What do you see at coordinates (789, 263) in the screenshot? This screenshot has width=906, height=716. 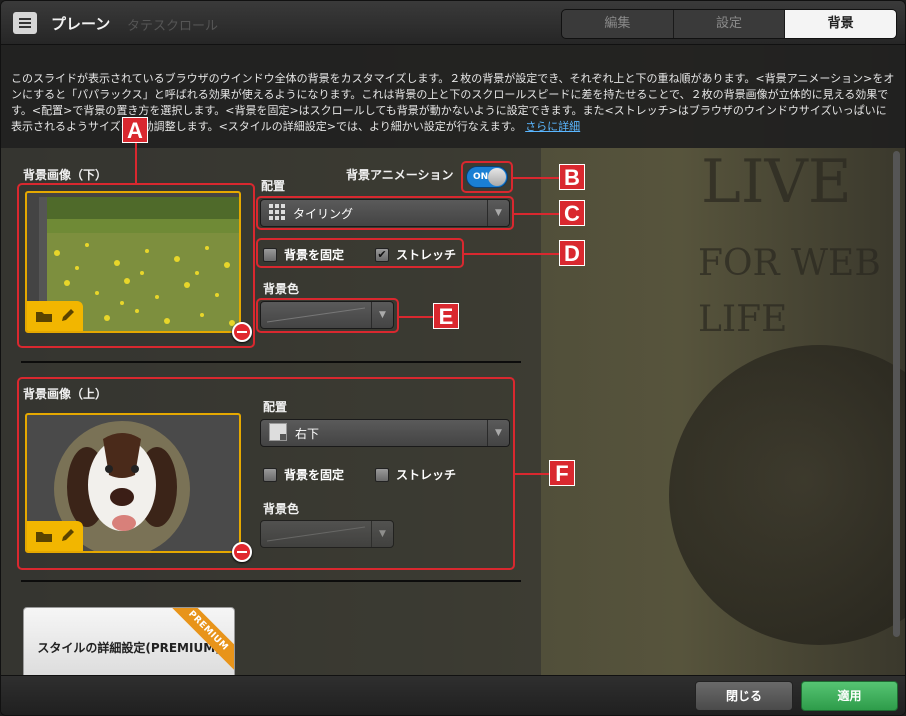 I see `preview-heading-forweb: FOR WEB` at bounding box center [789, 263].